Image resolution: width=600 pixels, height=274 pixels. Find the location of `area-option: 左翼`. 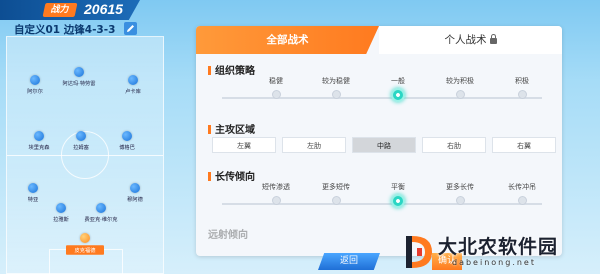

area-option: 左翼 is located at coordinates (244, 145).